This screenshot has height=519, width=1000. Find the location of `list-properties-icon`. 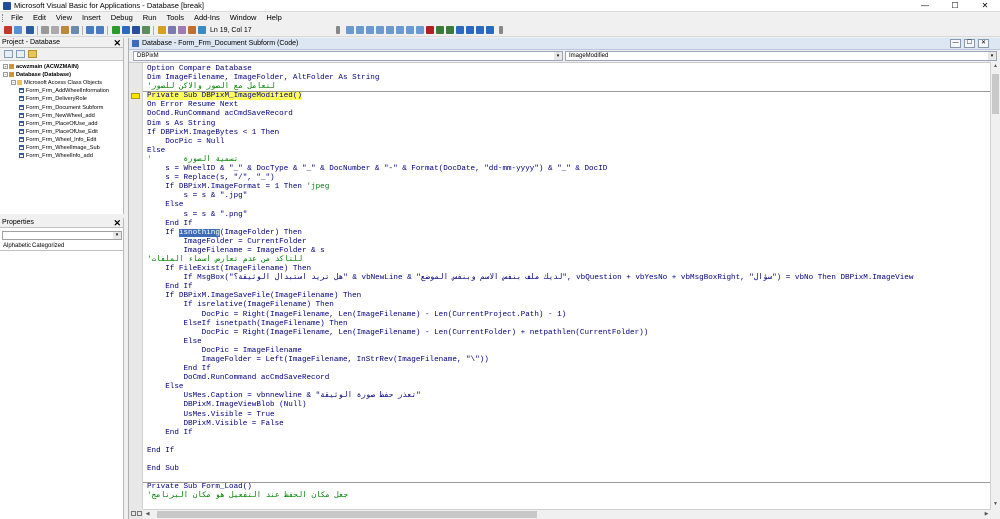

list-properties-icon is located at coordinates (360, 30).